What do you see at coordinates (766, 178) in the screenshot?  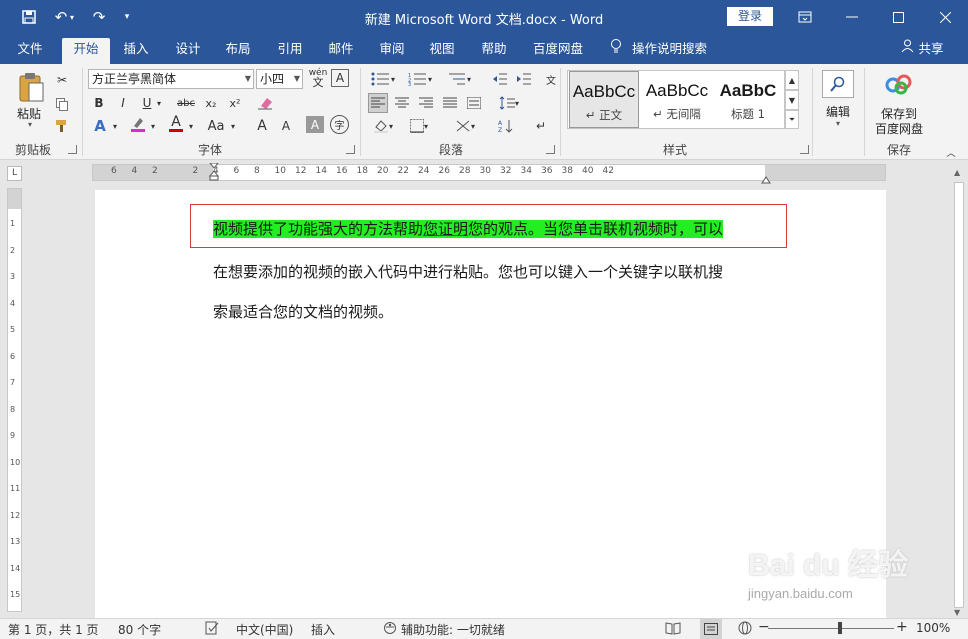 I see `right-indent-marker-icon` at bounding box center [766, 178].